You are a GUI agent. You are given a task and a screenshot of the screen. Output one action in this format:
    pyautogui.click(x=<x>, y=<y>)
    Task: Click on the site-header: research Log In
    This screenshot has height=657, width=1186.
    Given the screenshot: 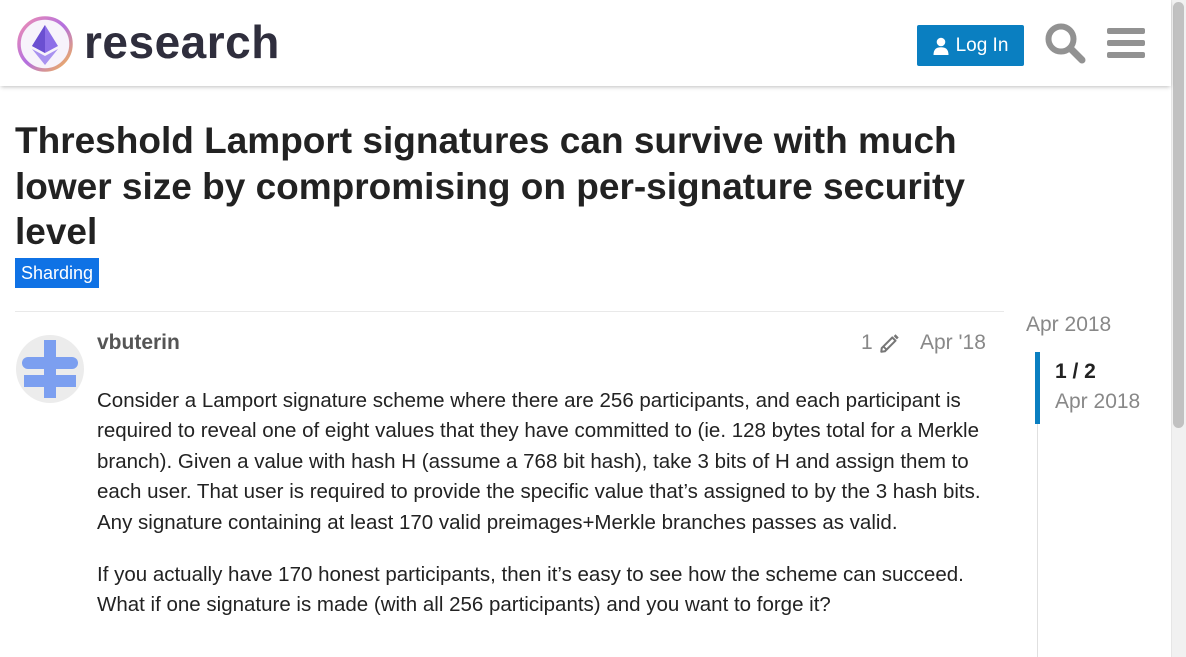 What is the action you would take?
    pyautogui.click(x=585, y=43)
    